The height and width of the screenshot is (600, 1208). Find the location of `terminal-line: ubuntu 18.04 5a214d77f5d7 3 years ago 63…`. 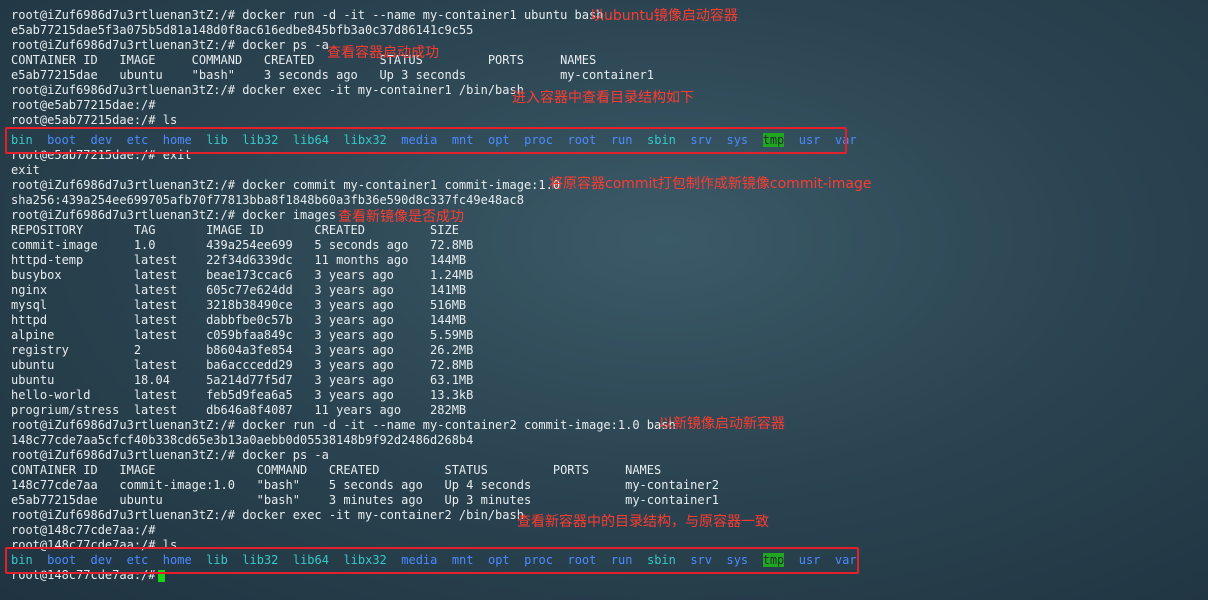

terminal-line: ubuntu 18.04 5a214d77f5d7 3 years ago 63… is located at coordinates (242, 380).